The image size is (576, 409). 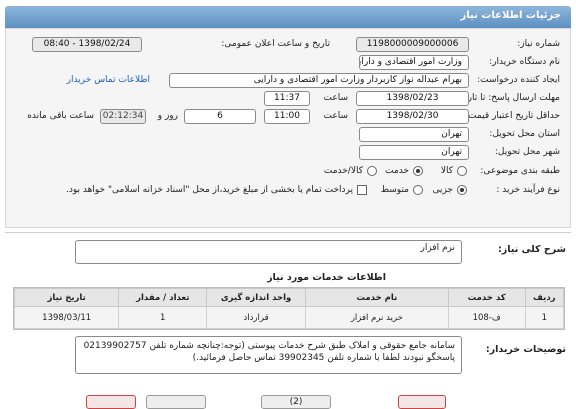 What do you see at coordinates (412, 116) in the screenshot?
I see `validity-date-field: 1398/02/30` at bounding box center [412, 116].